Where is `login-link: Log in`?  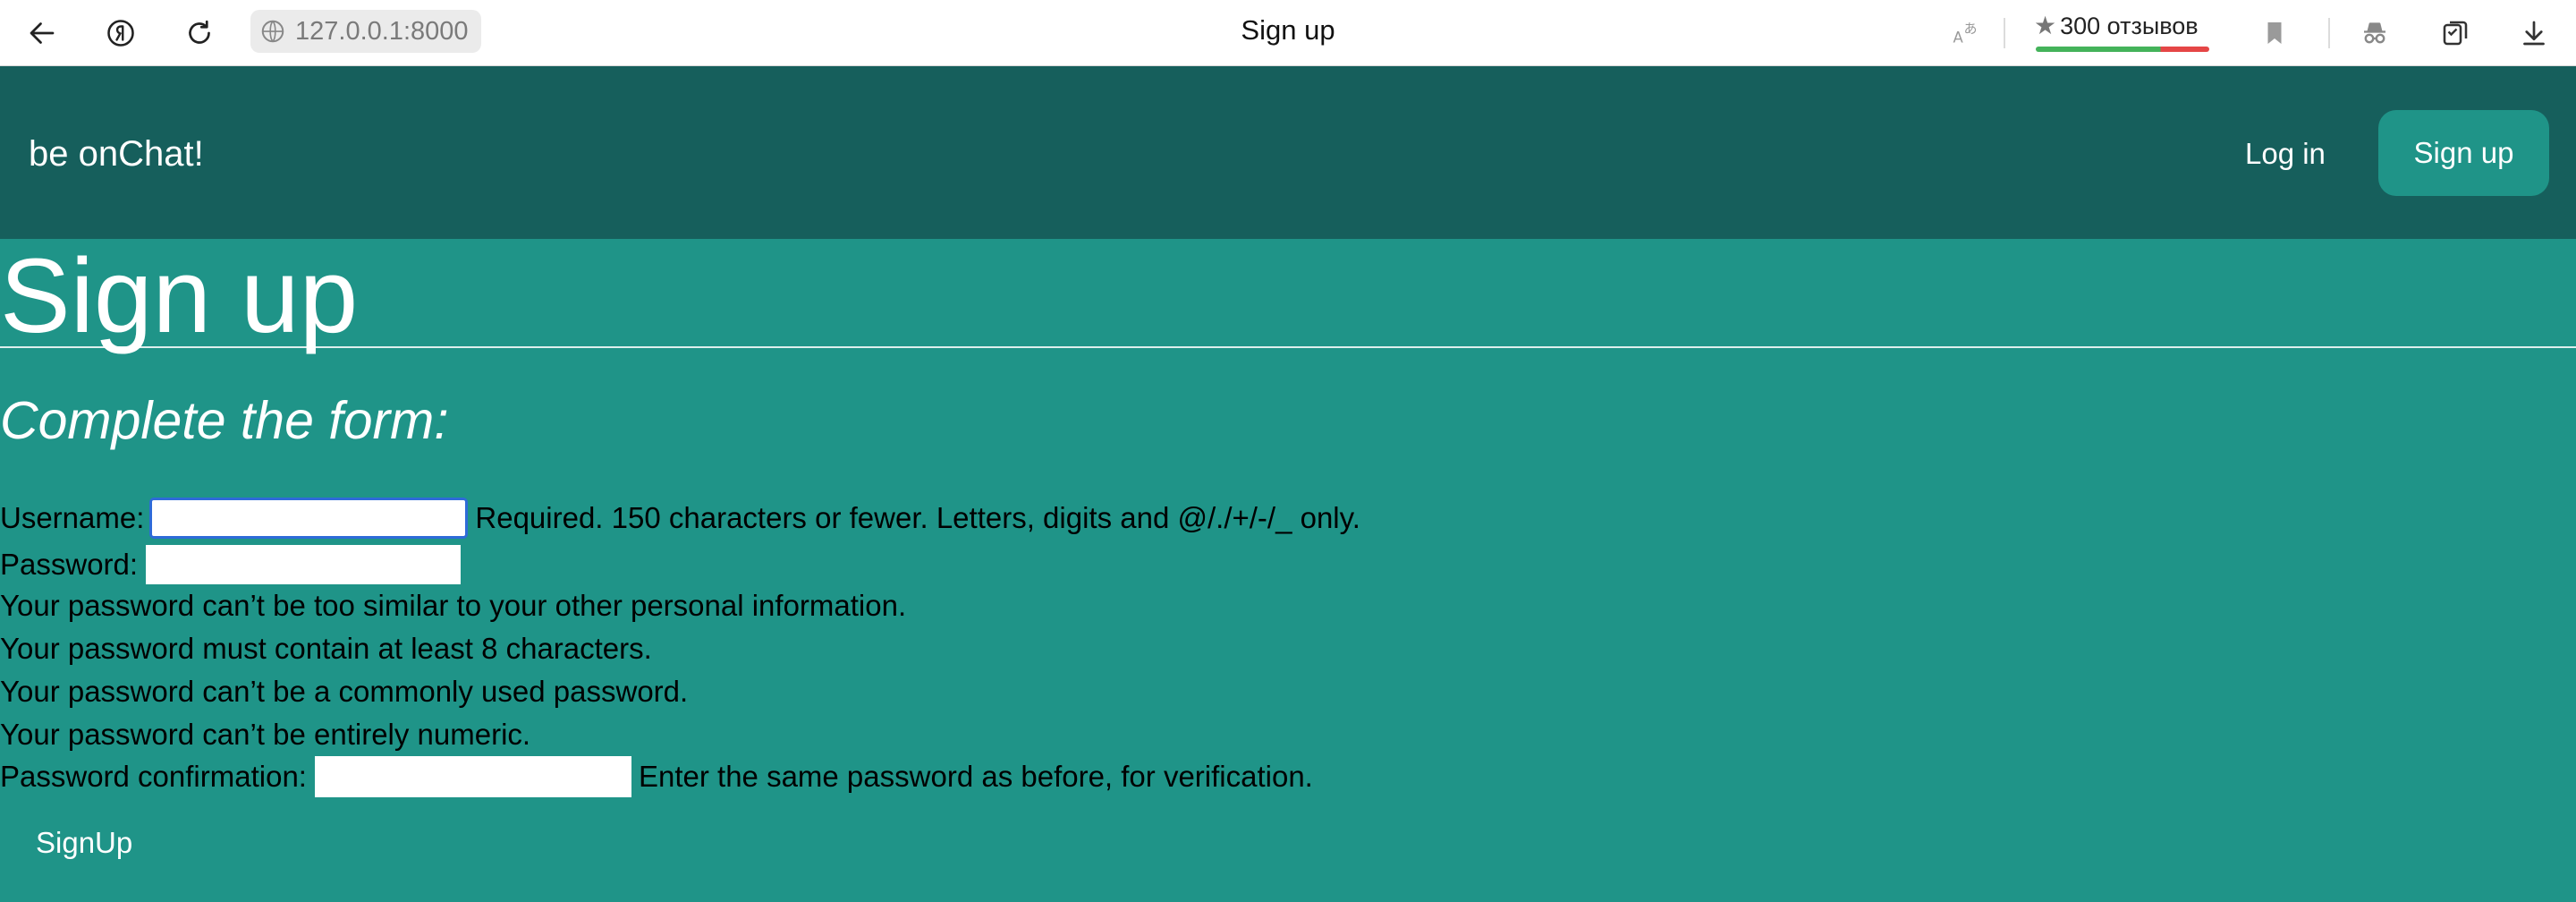
login-link: Log in is located at coordinates (2285, 153).